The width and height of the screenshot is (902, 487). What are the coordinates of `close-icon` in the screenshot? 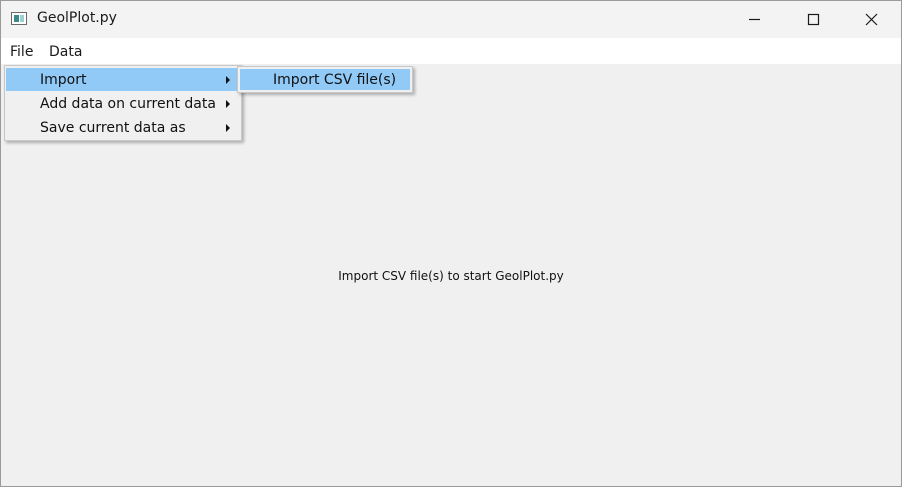 It's located at (871, 19).